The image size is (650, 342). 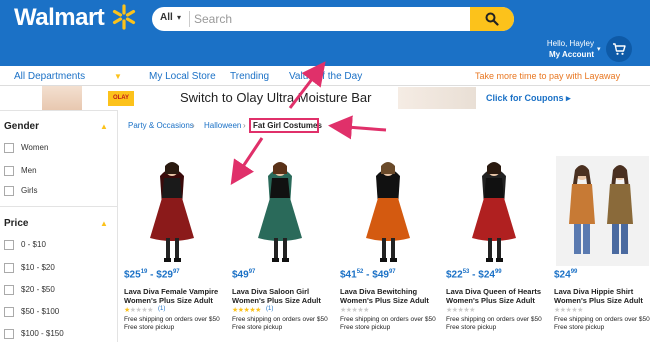 I want to click on account-menu: Hello, Hayley My Account, so click(x=570, y=49).